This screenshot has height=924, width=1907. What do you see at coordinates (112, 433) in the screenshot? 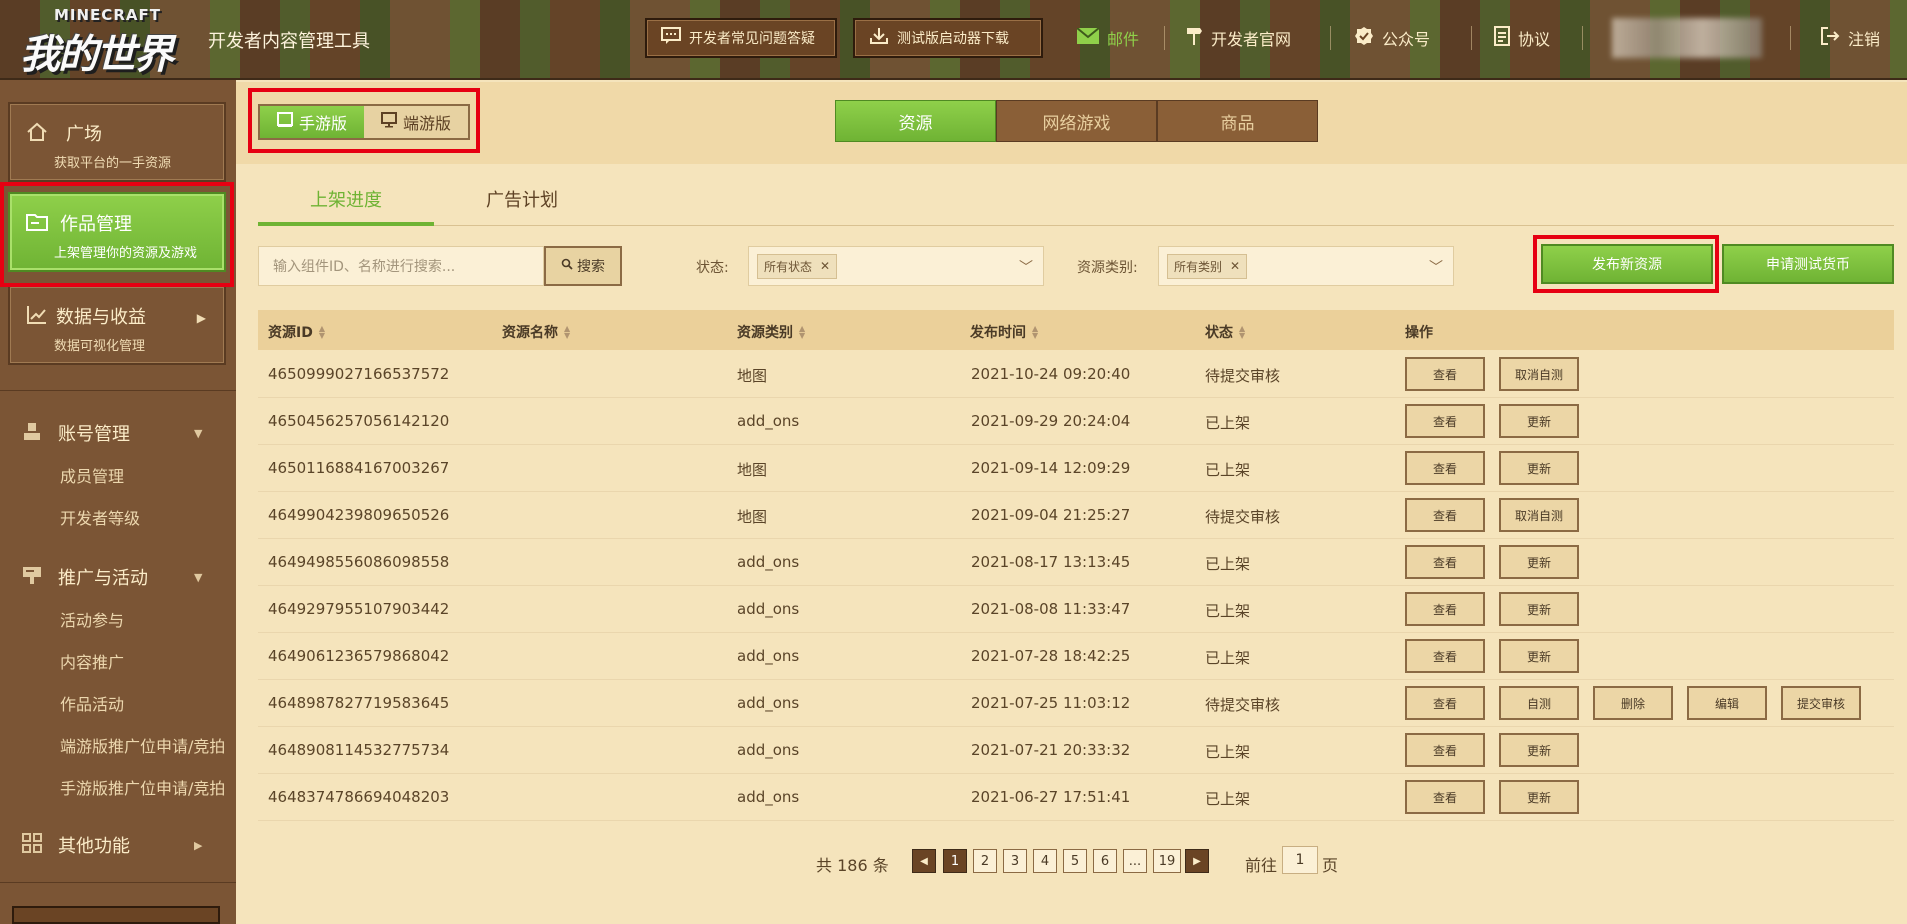
I see `sidebar-group-account: 账号管理 ▼` at bounding box center [112, 433].